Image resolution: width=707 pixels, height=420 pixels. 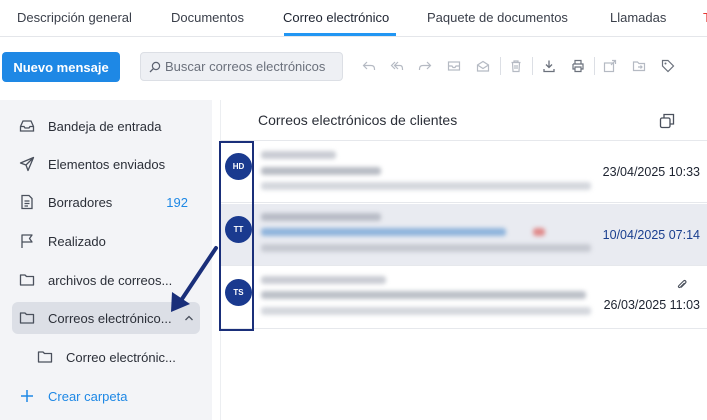 I want to click on sidebar-item-drafts: Borradores 192, so click(x=110, y=202).